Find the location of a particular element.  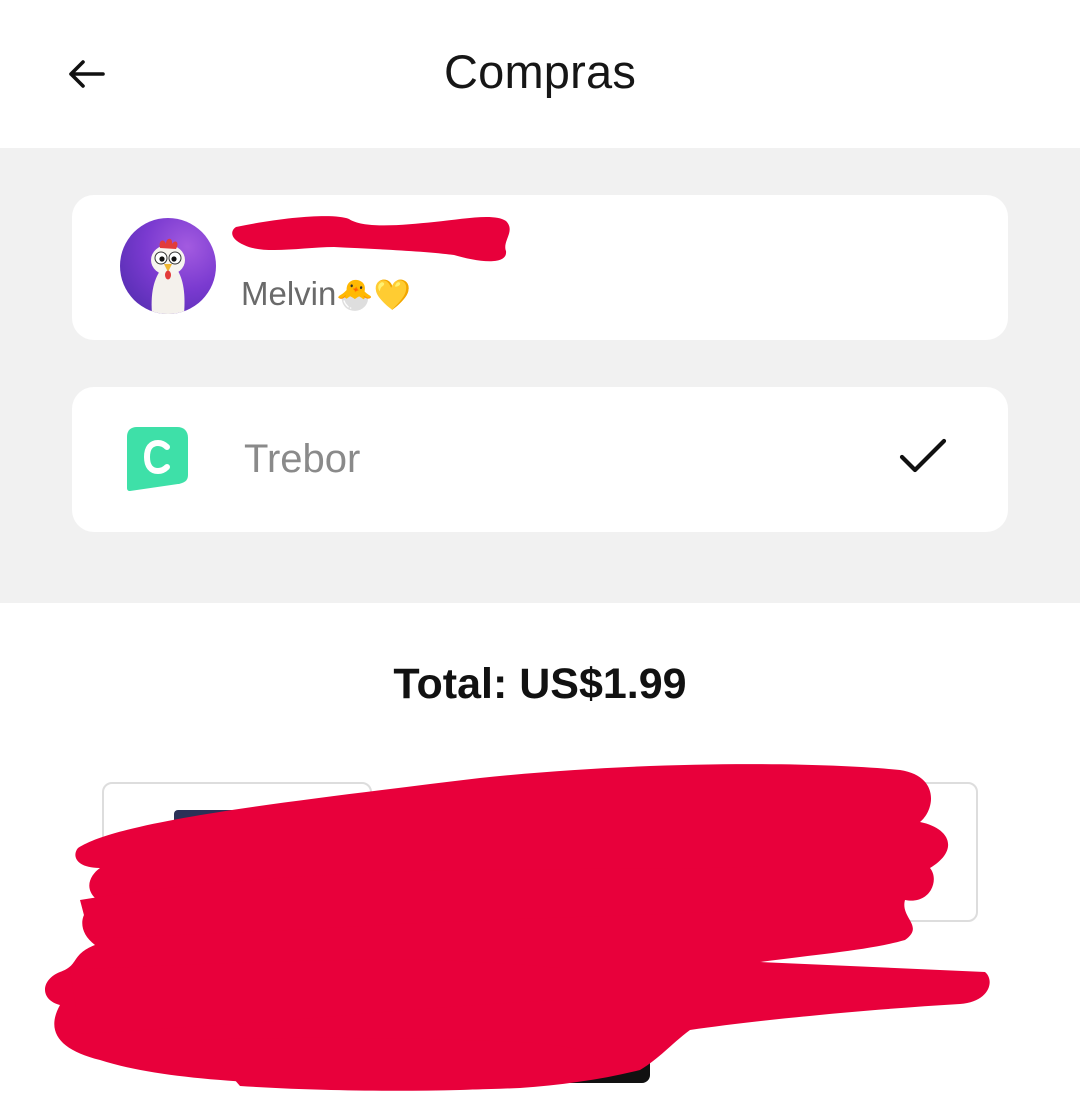

chicken-avatar-icon is located at coordinates (168, 276).